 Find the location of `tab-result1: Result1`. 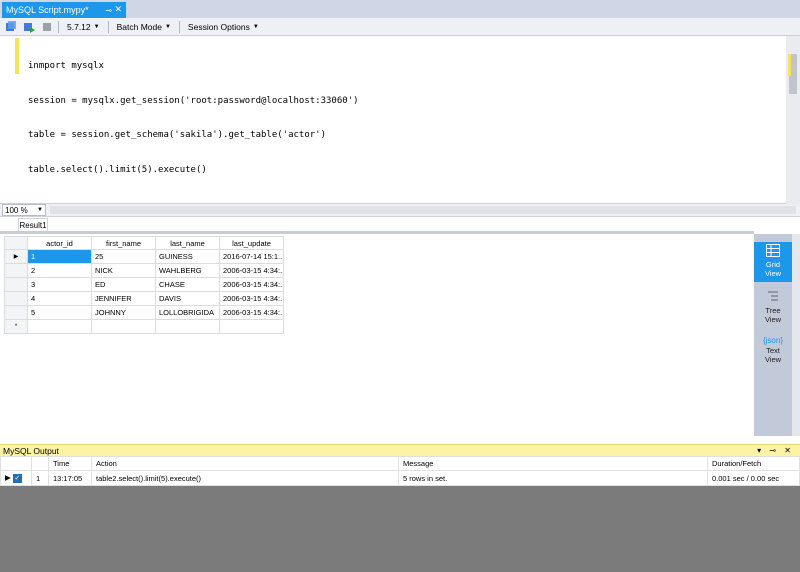

tab-result1: Result1 is located at coordinates (33, 224).